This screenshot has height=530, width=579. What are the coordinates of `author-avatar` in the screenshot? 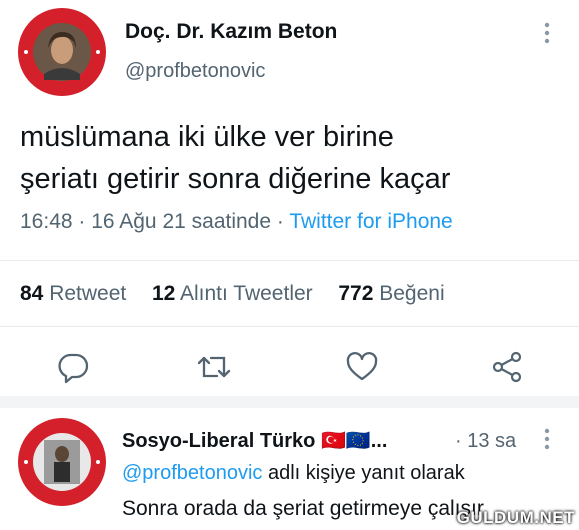 It's located at (62, 52).